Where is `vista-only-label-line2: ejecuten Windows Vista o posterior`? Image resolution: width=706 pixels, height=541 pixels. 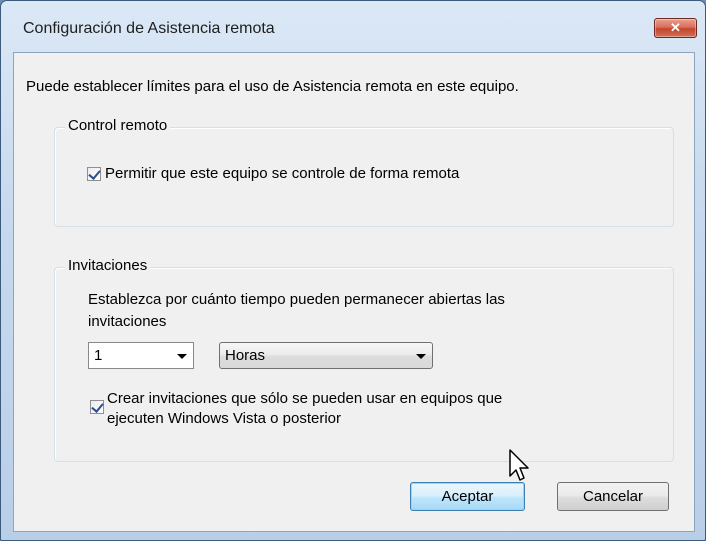
vista-only-label-line2: ejecuten Windows Vista o posterior is located at coordinates (224, 418).